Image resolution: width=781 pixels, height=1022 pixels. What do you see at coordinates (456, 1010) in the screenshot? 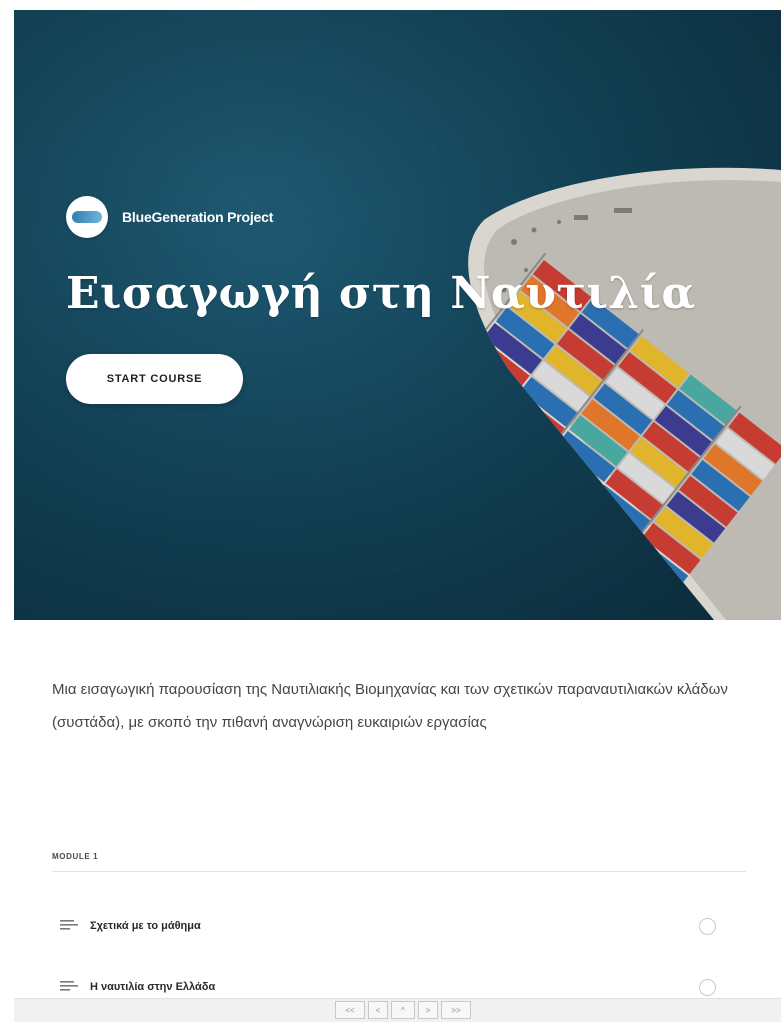
I see `last-page-button: >>` at bounding box center [456, 1010].